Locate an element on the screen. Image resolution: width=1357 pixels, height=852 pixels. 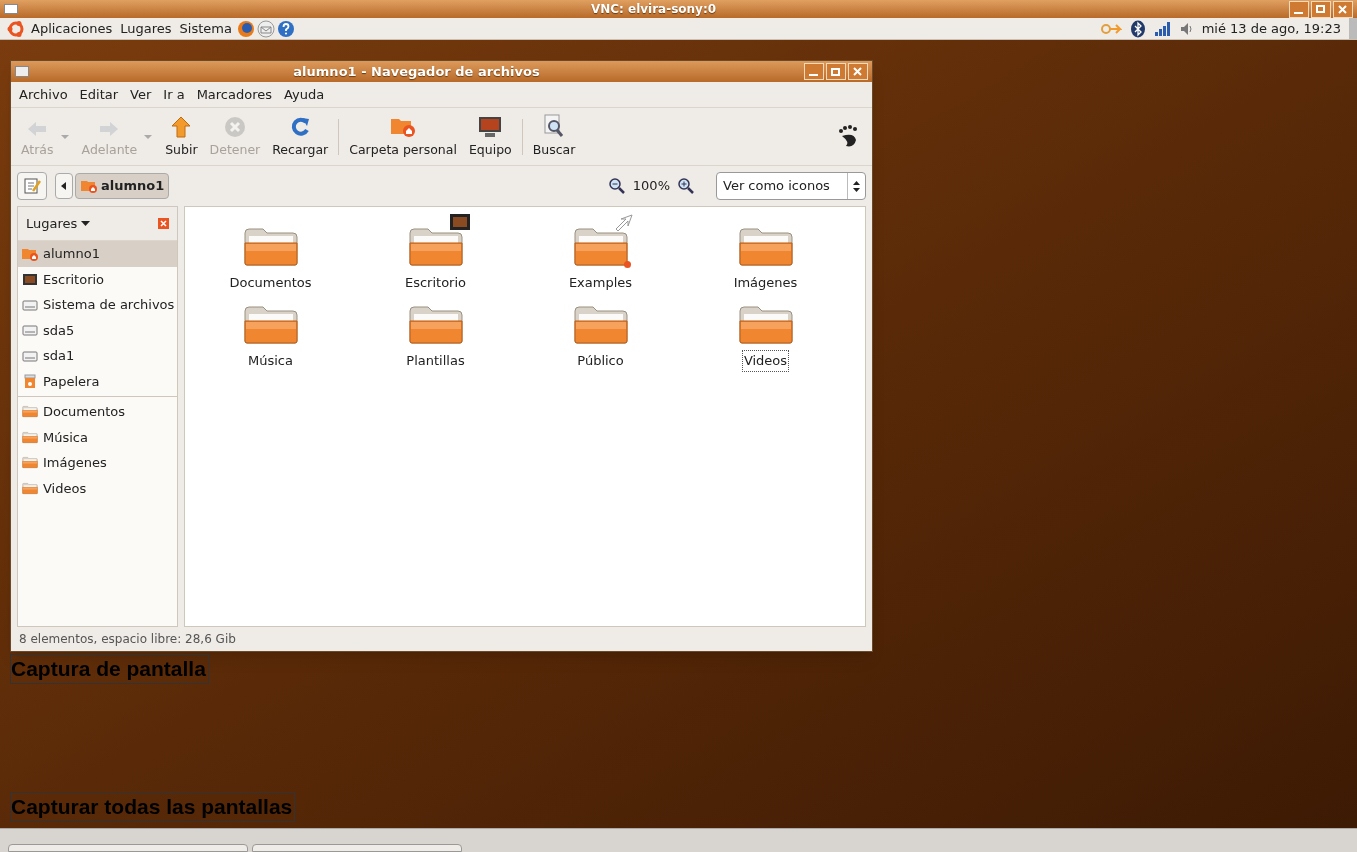
help-icon is located at coordinates (285, 28).